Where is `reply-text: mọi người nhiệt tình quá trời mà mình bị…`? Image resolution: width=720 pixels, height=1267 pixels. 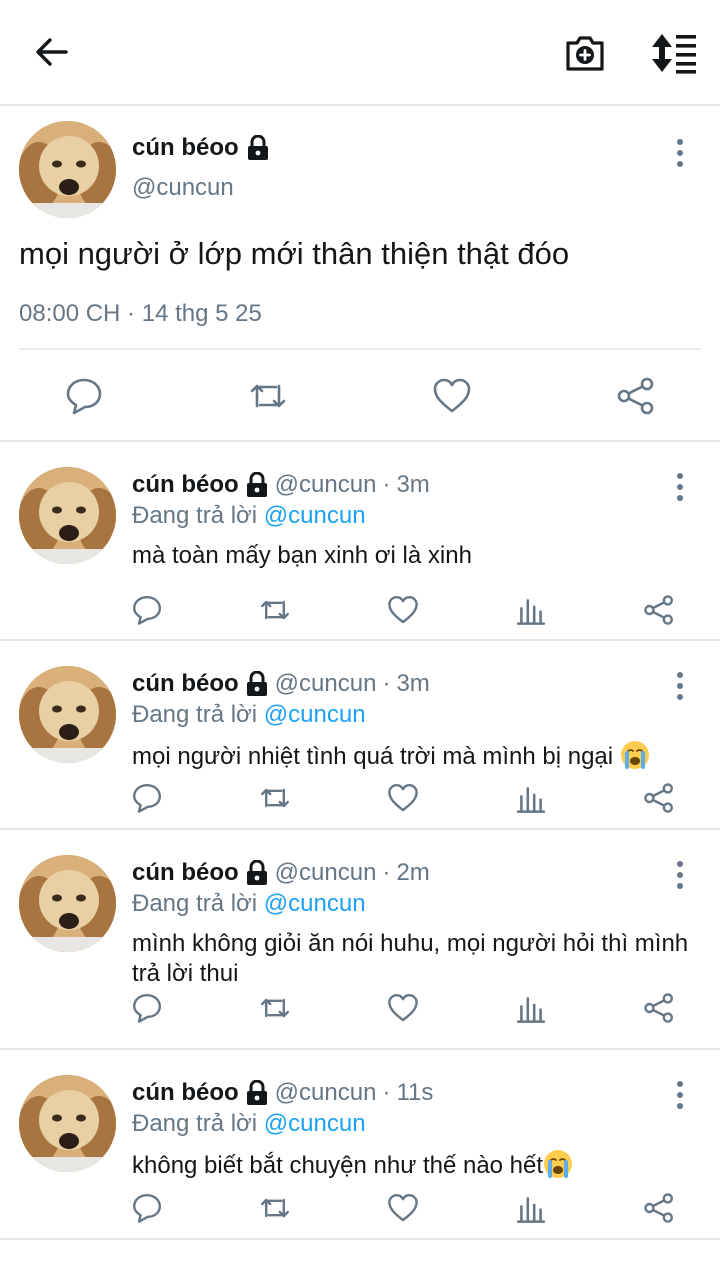
reply-text: mọi người nhiệt tình quá trời mà mình bị… is located at coordinates (419, 756).